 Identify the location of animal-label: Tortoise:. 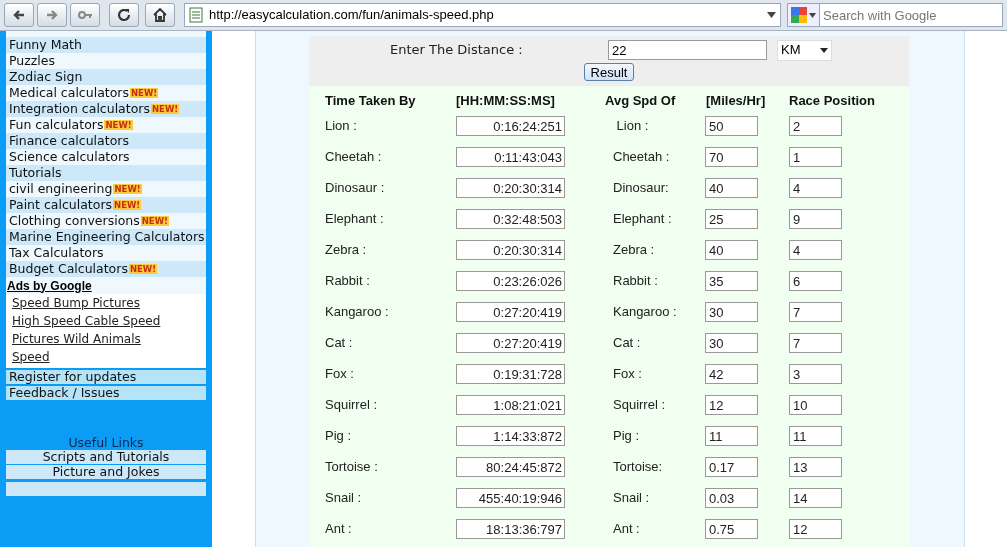
(638, 467).